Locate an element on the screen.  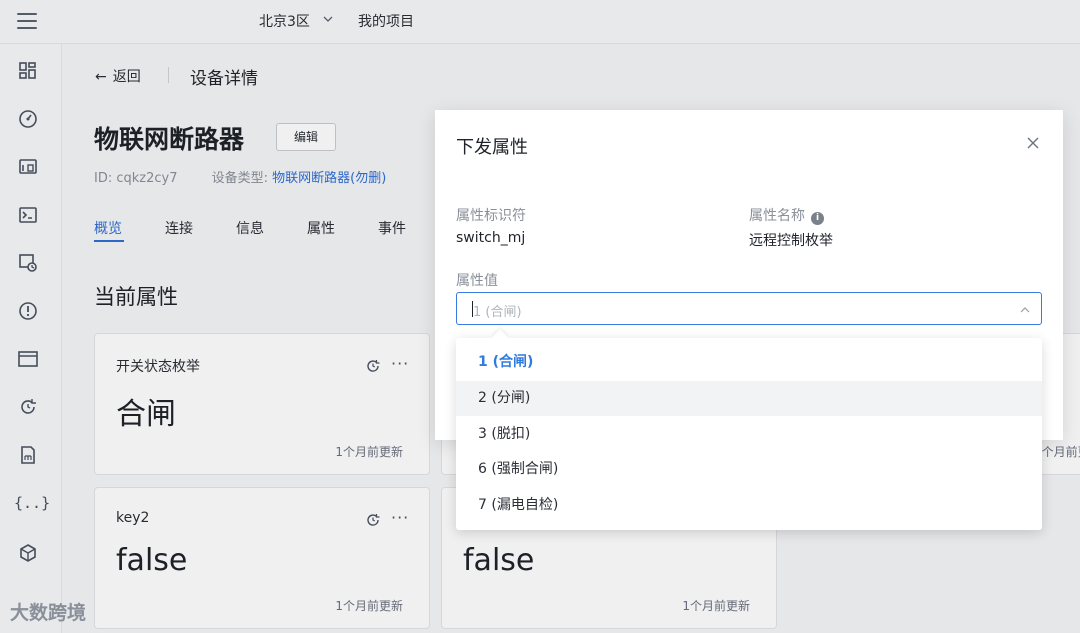
close-icon is located at coordinates (1033, 143).